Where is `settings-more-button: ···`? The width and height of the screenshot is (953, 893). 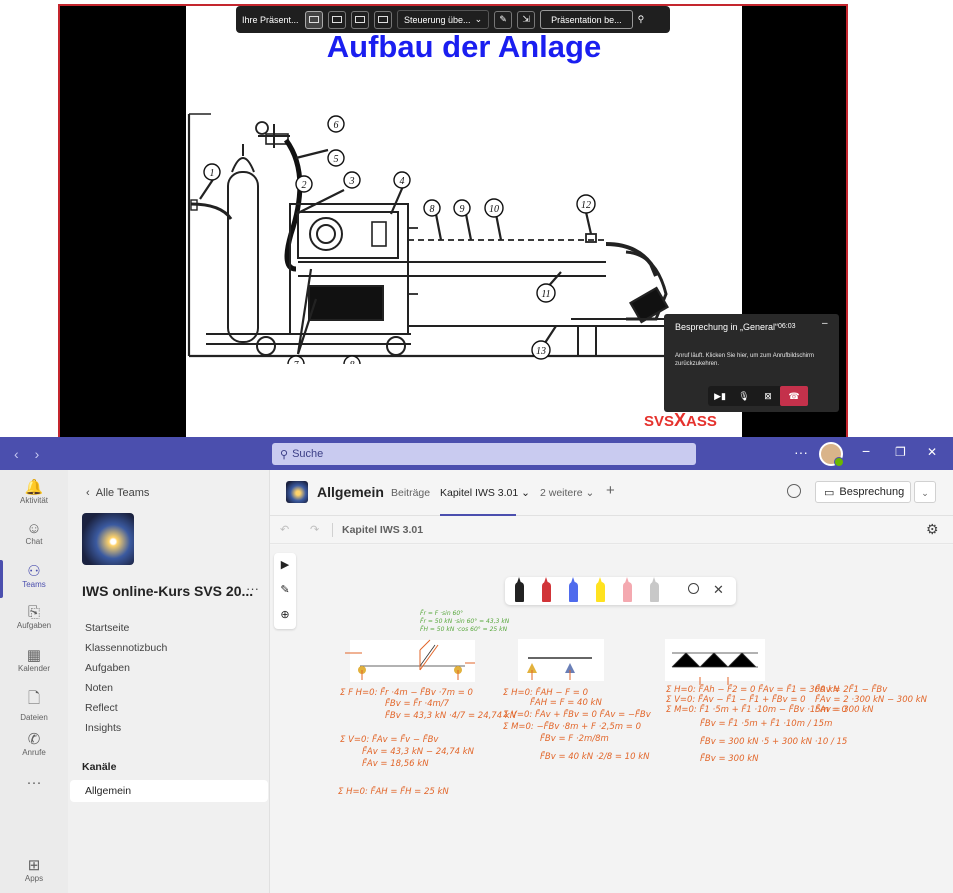
settings-more-button: ··· is located at coordinates (801, 452).